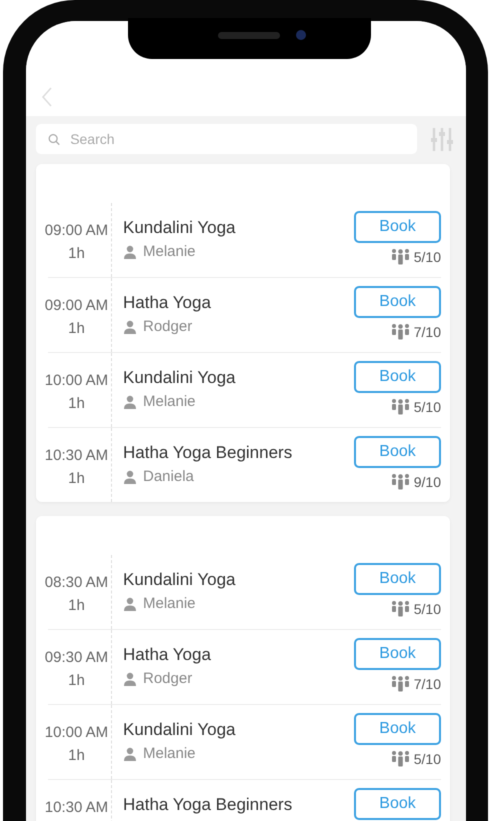  I want to click on spots-count: 9/10, so click(427, 482).